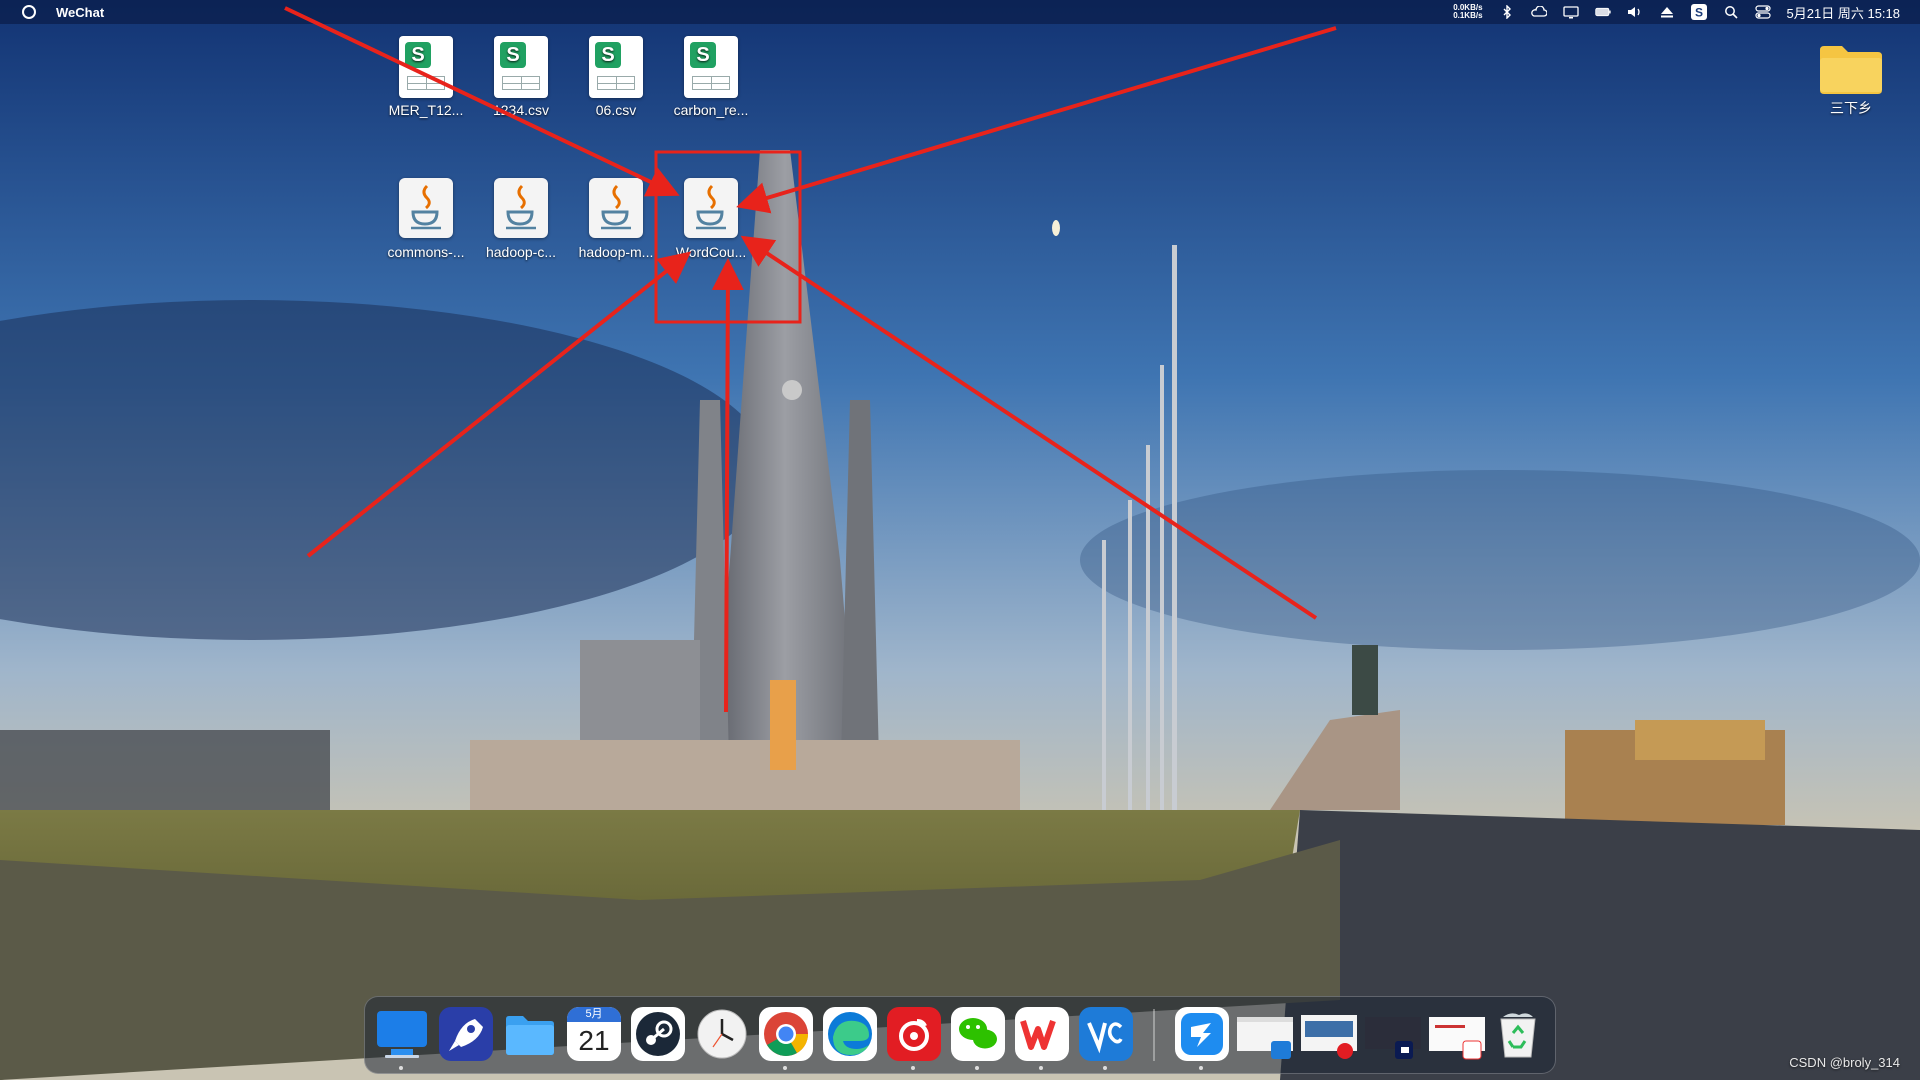 Image resolution: width=1920 pixels, height=1080 pixels. I want to click on svg-text: S, so click(1699, 13).